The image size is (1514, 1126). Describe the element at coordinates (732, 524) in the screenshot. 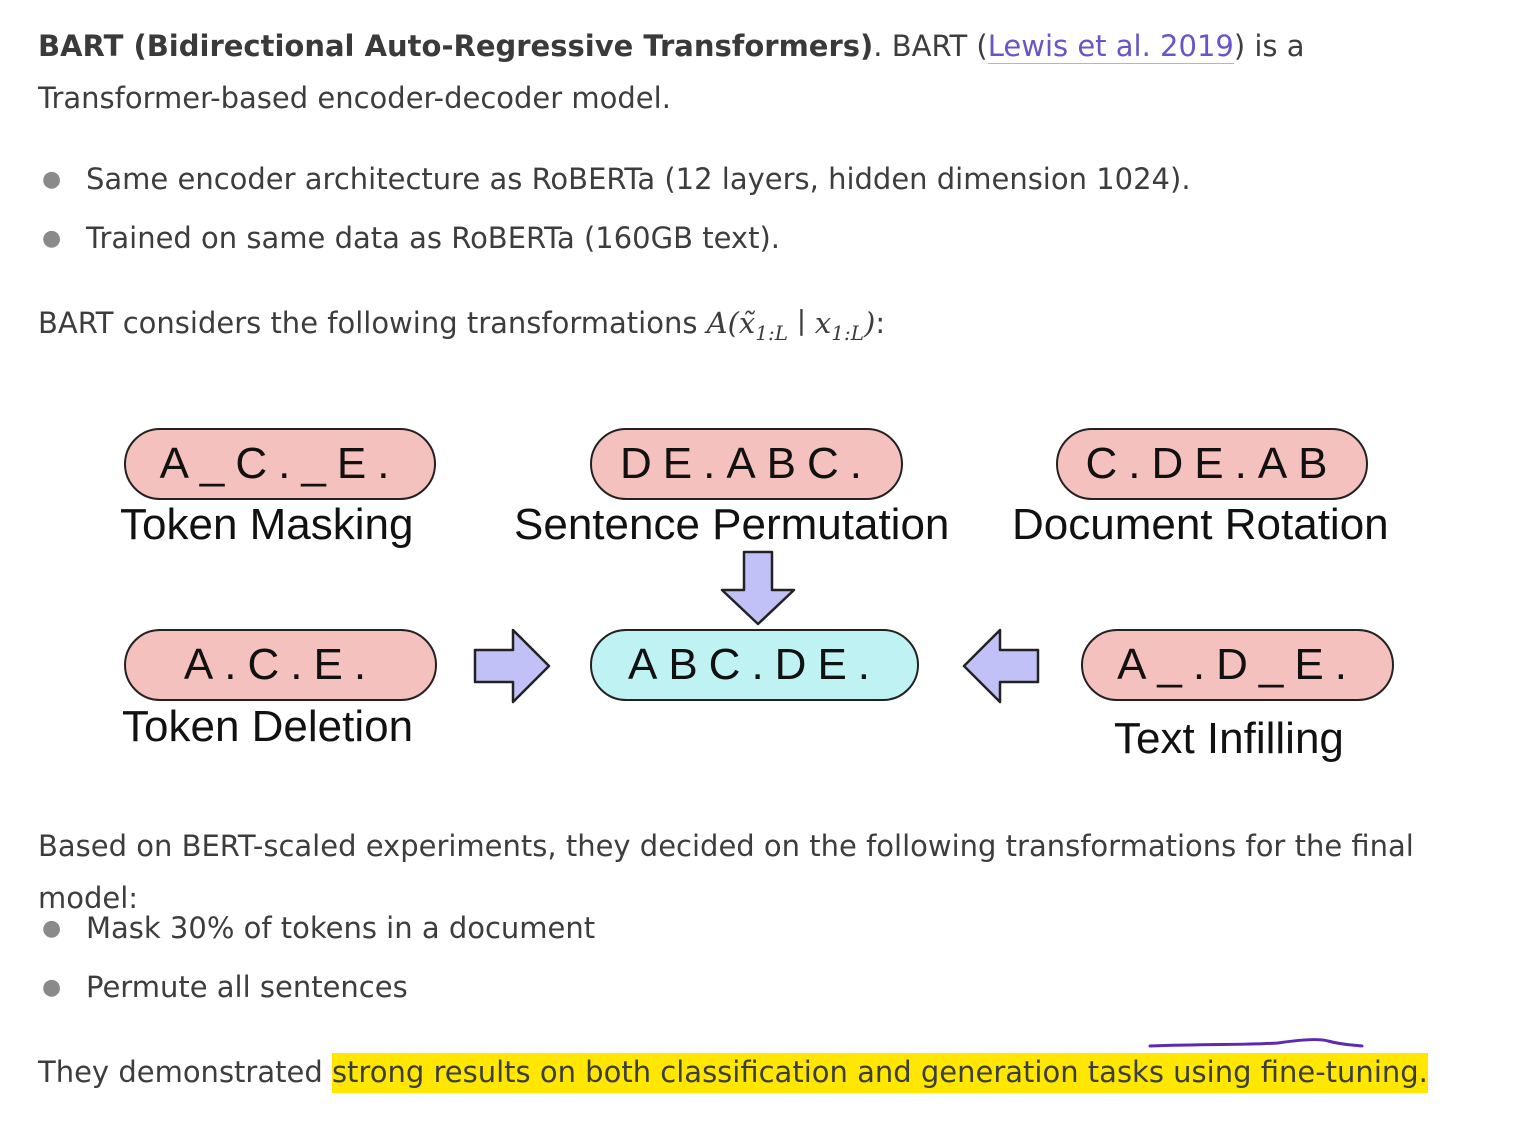

I see `sentence-permutation-caption: Sentence Permutation` at that location.